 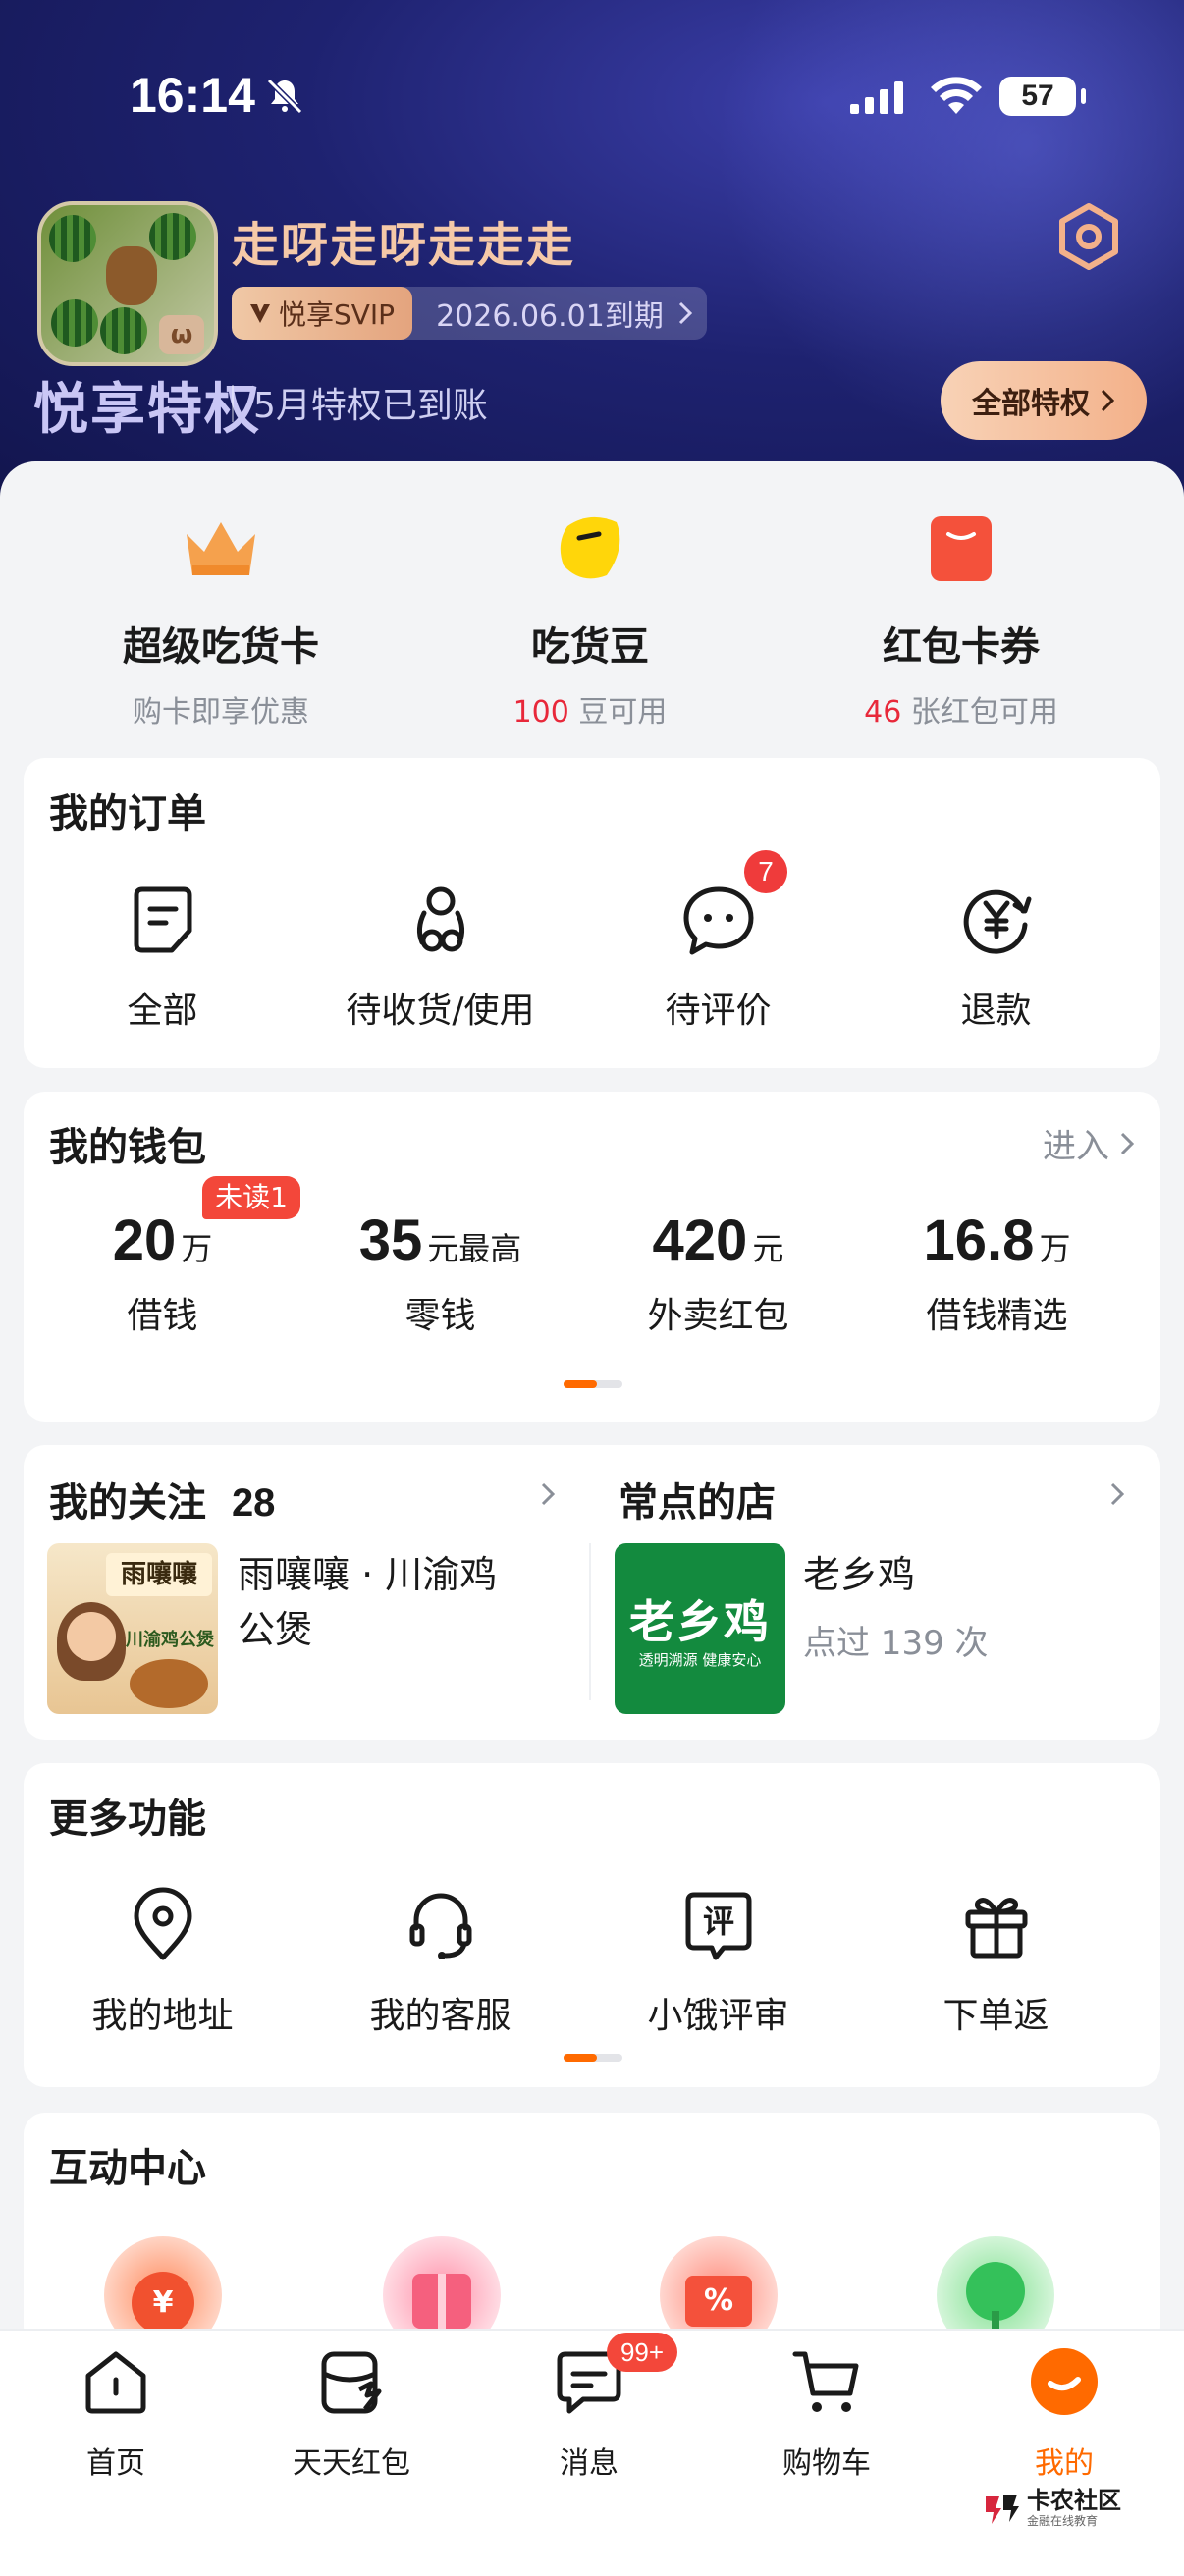 I want to click on watermark: 卡农社区 金融在线教育, so click(x=1070, y=2508).